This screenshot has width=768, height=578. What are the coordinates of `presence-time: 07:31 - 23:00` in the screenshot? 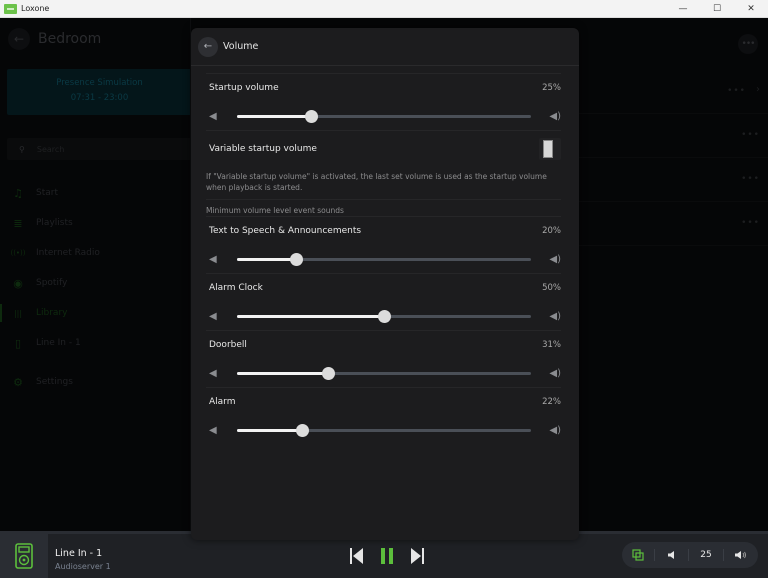 It's located at (99, 98).